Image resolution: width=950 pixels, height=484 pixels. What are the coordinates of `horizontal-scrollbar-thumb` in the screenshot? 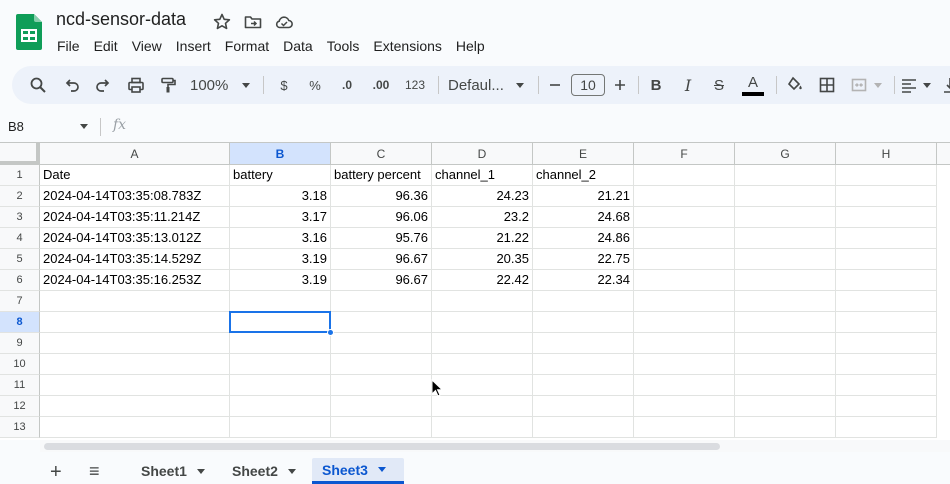 It's located at (382, 446).